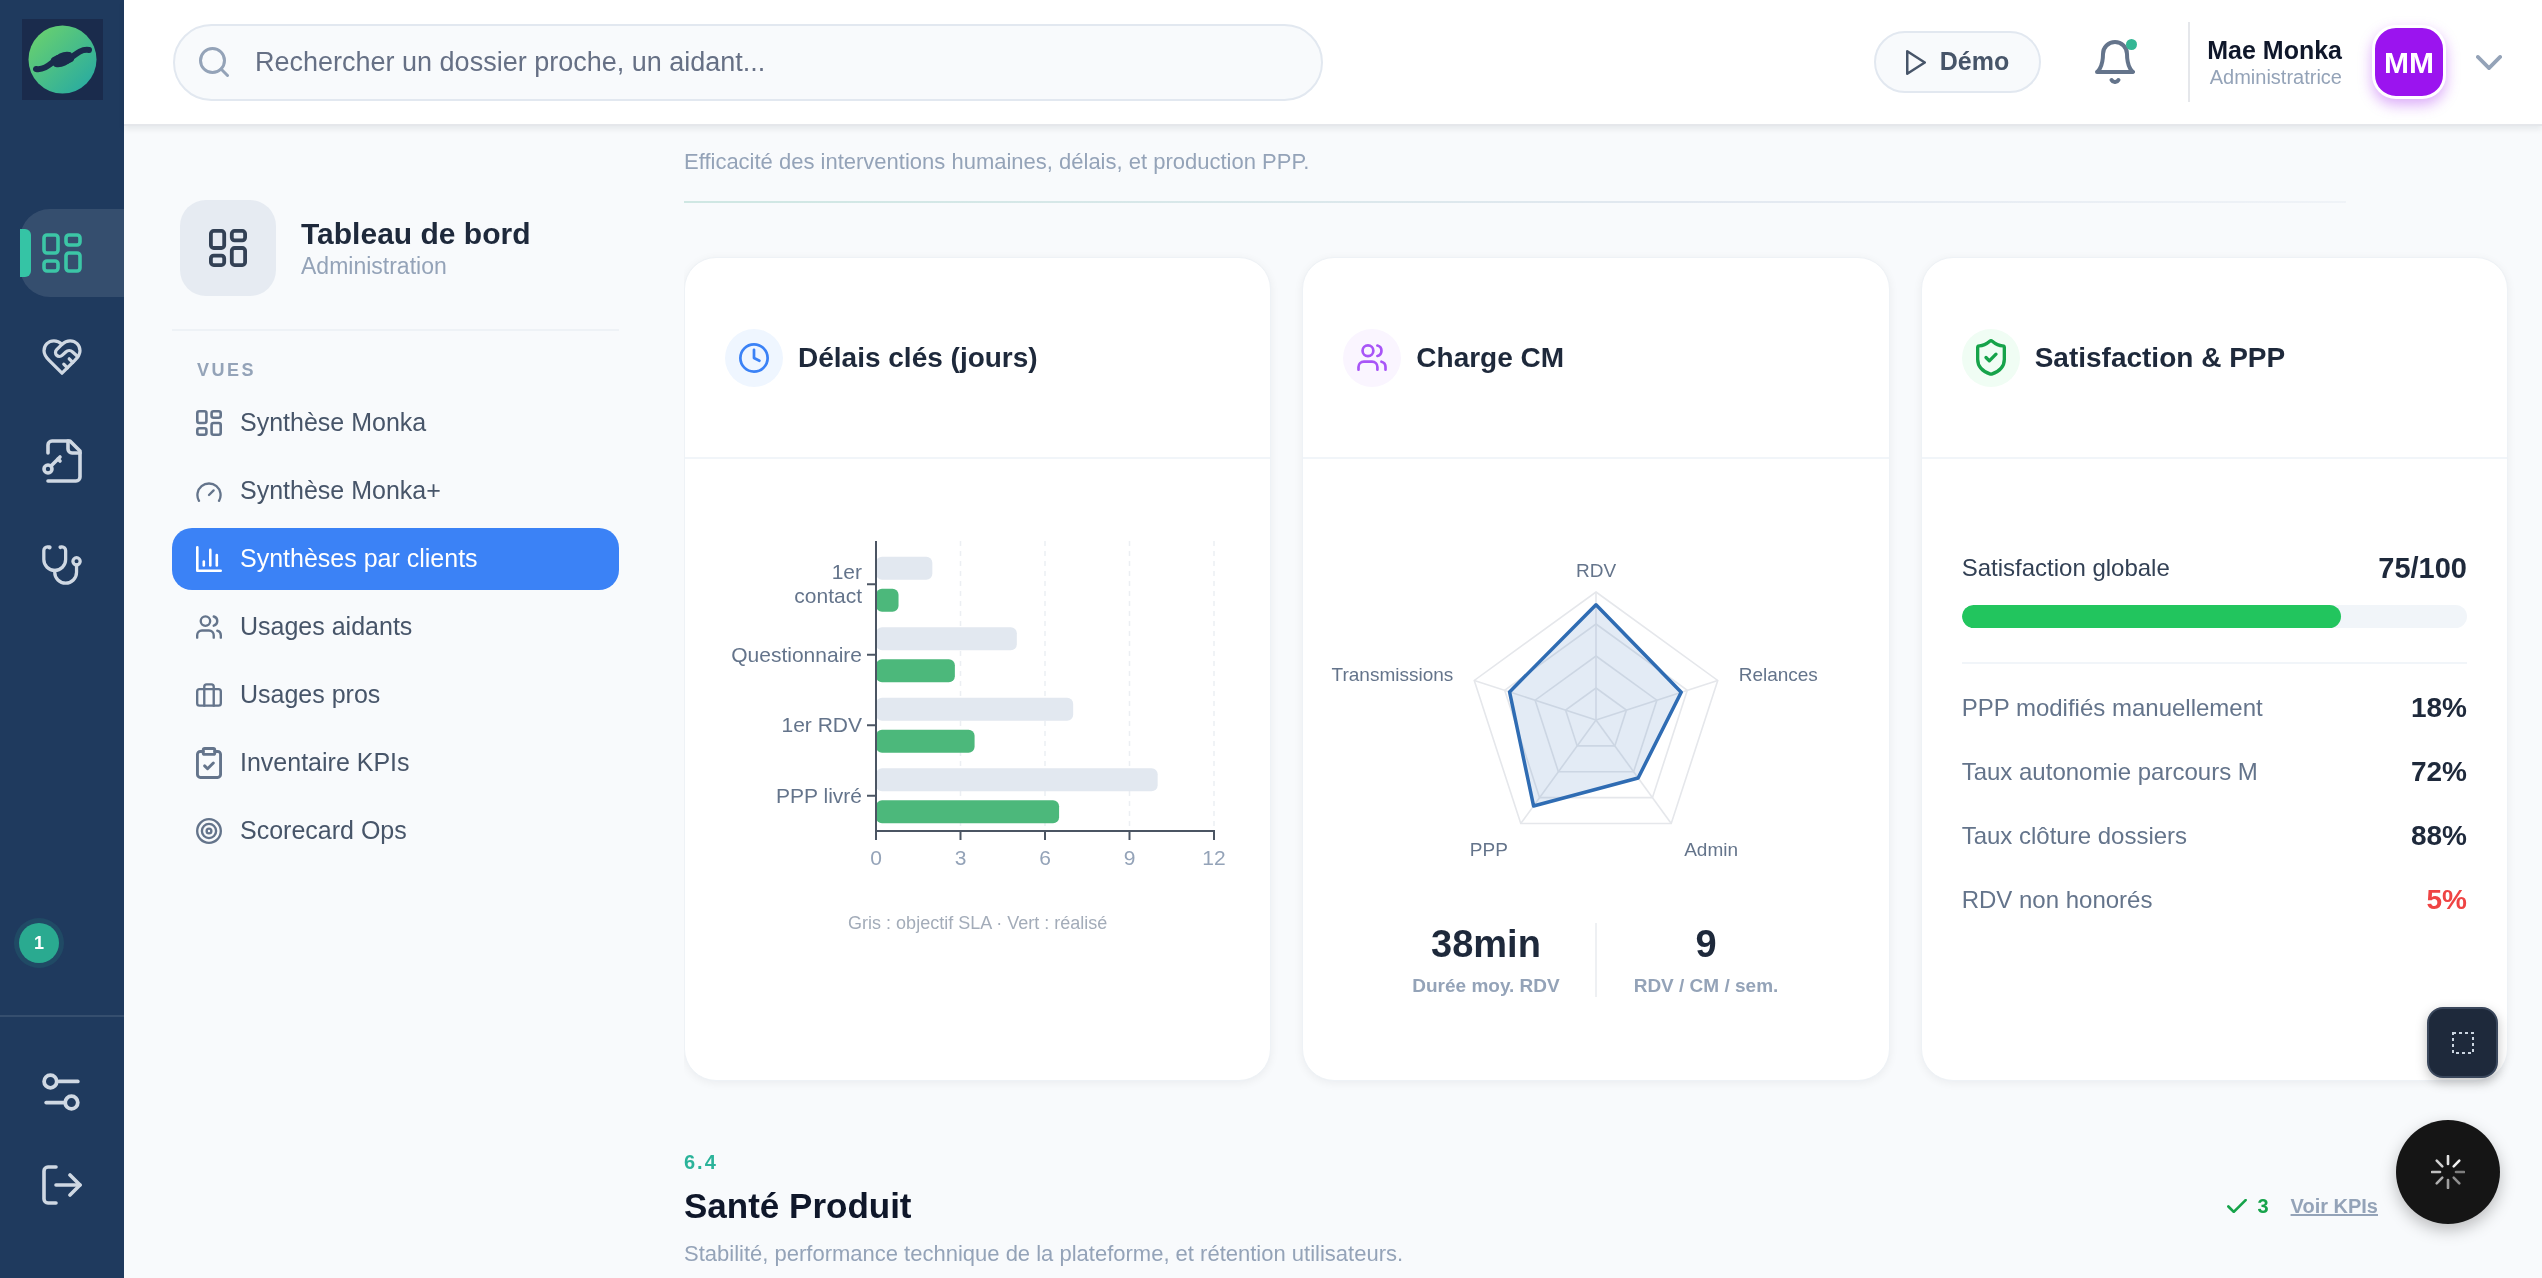  Describe the element at coordinates (1044, 1254) in the screenshot. I see `section-subtitle: Stabilité, performance technique de la plateforme, et rétention utilisateurs.` at that location.